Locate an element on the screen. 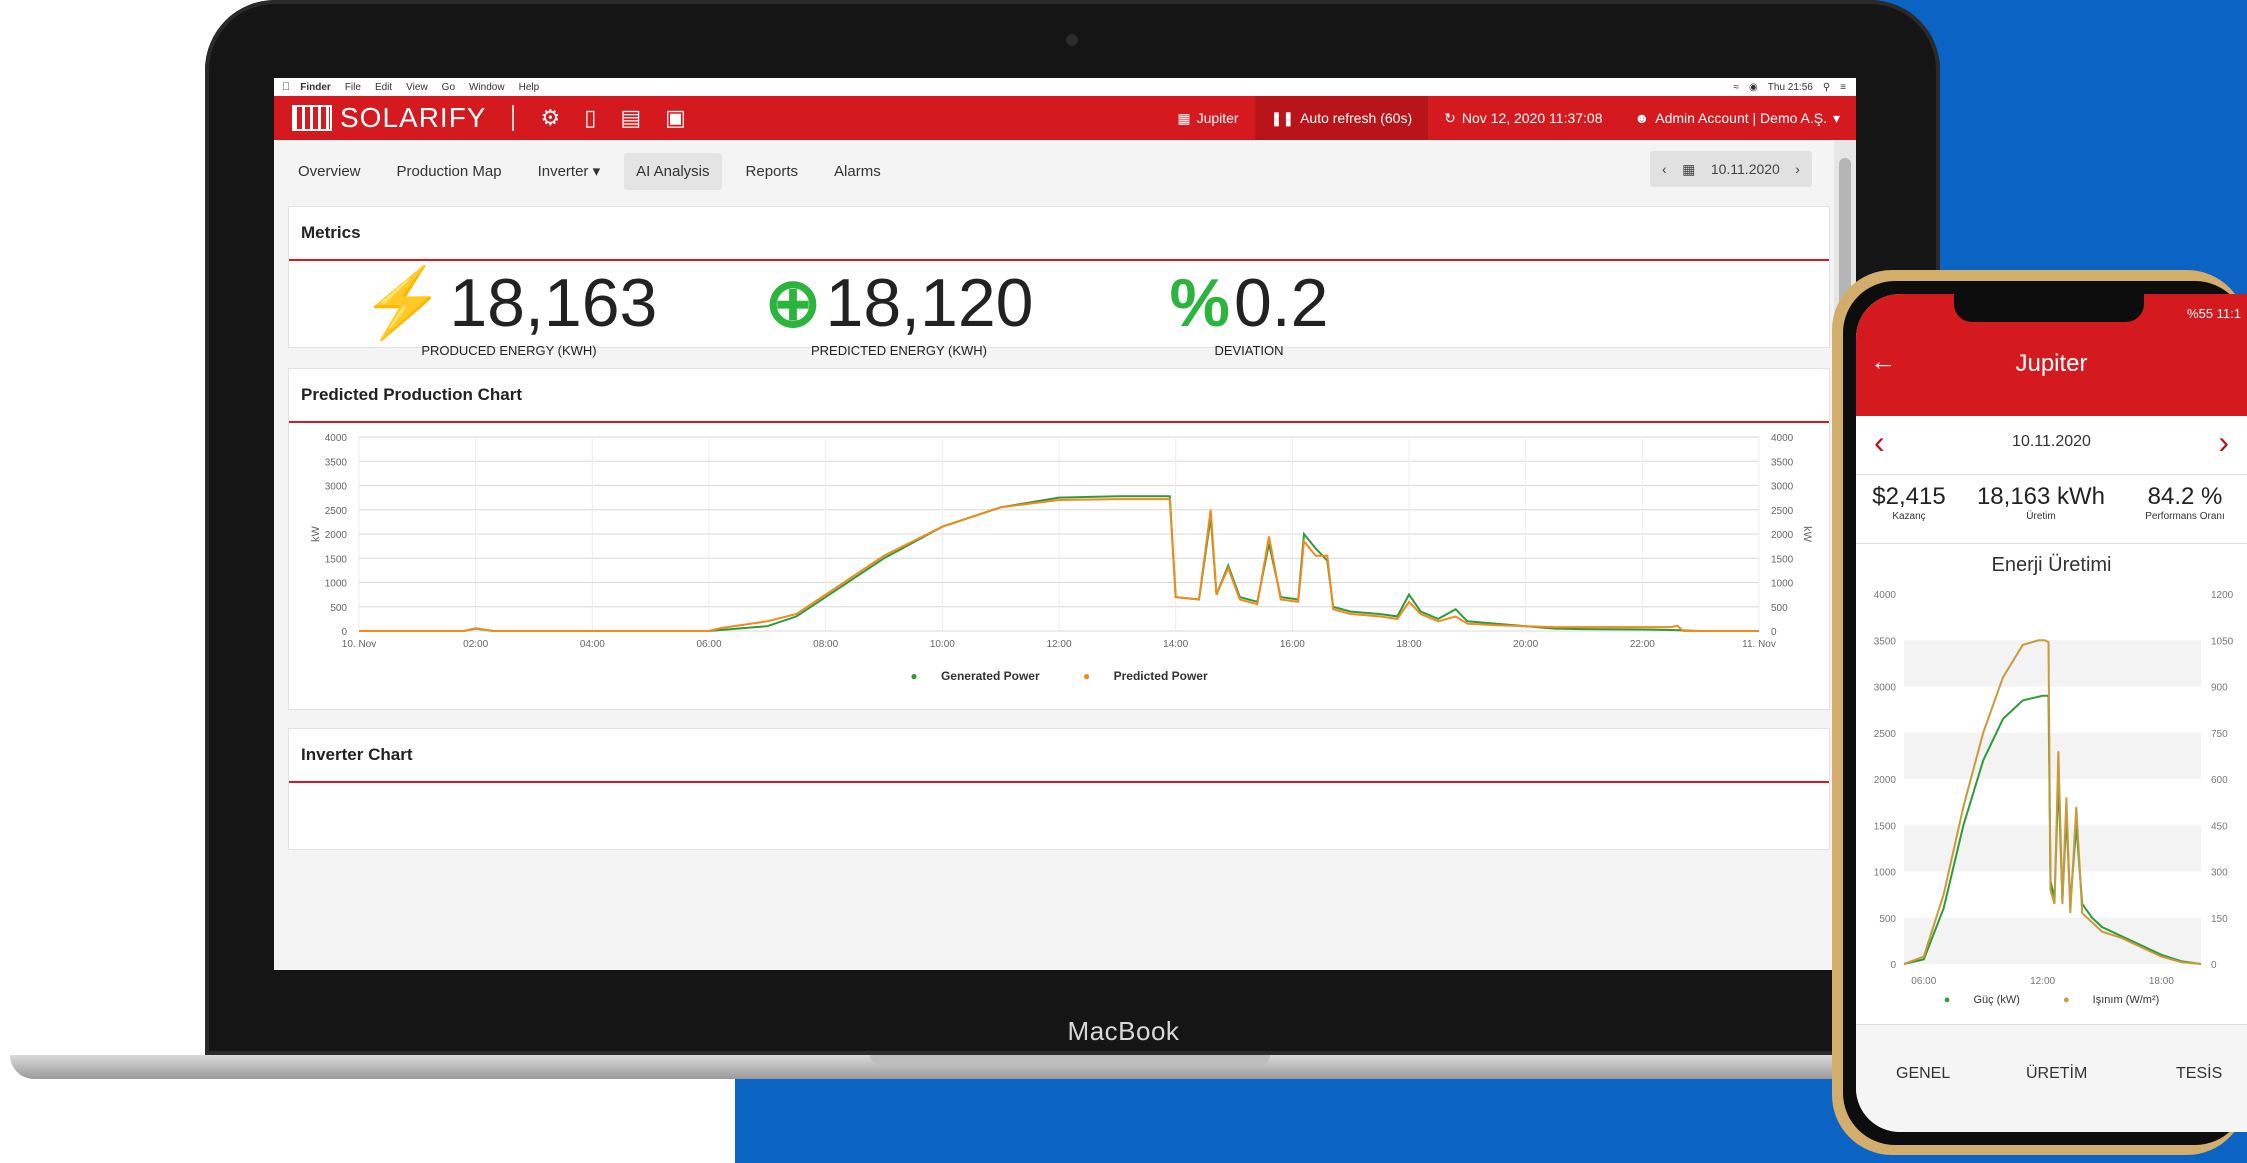 Image resolution: width=2247 pixels, height=1163 pixels. prev-date-icon: ‹ is located at coordinates (1664, 169).